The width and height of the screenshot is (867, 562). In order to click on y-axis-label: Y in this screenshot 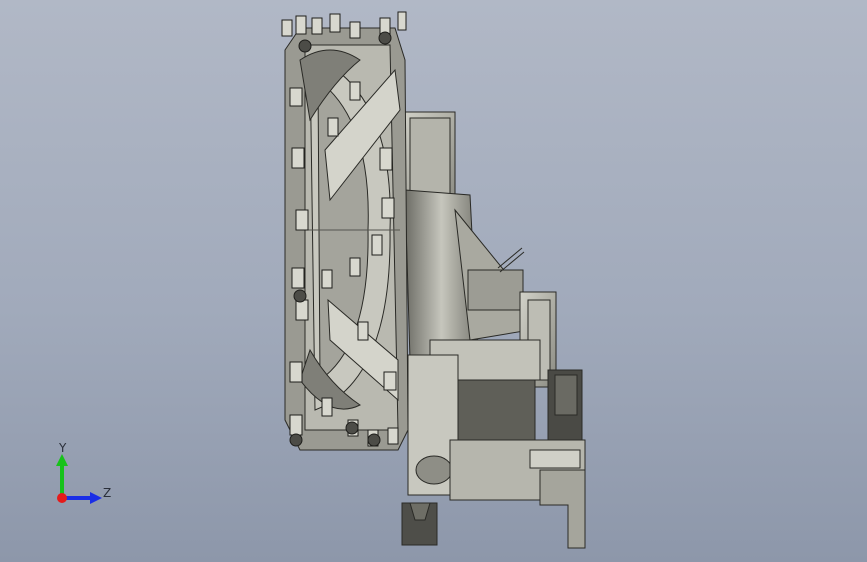, I will do `click(63, 448)`.